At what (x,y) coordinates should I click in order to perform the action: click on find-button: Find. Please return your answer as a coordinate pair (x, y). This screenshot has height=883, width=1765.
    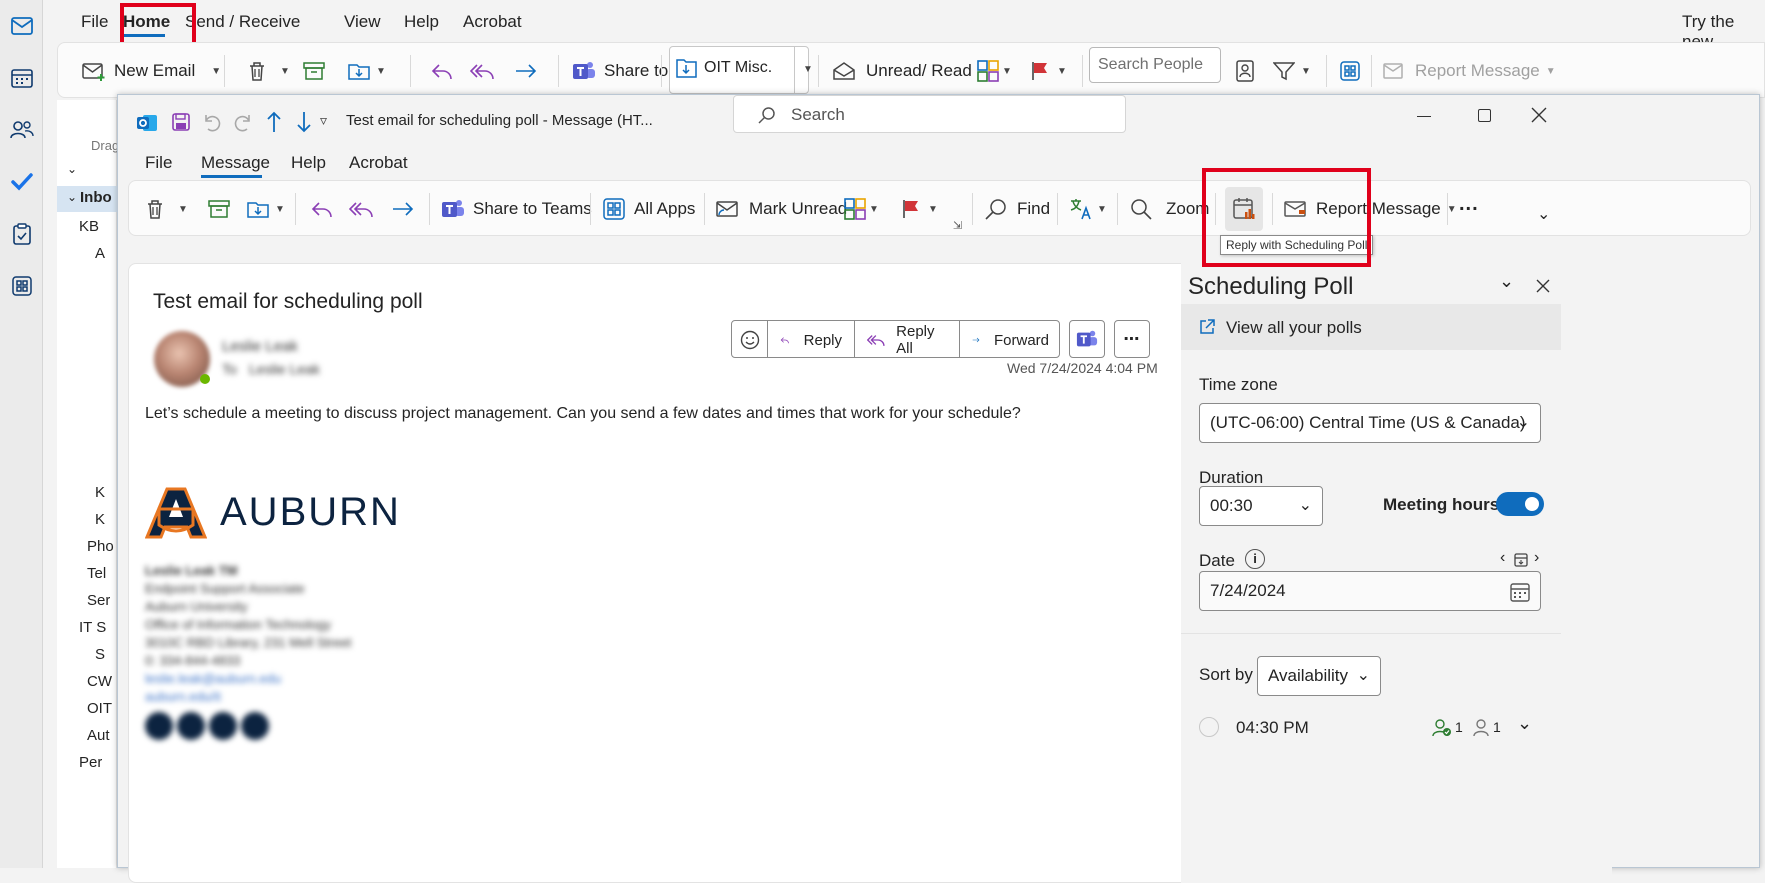
    Looking at the image, I should click on (1017, 209).